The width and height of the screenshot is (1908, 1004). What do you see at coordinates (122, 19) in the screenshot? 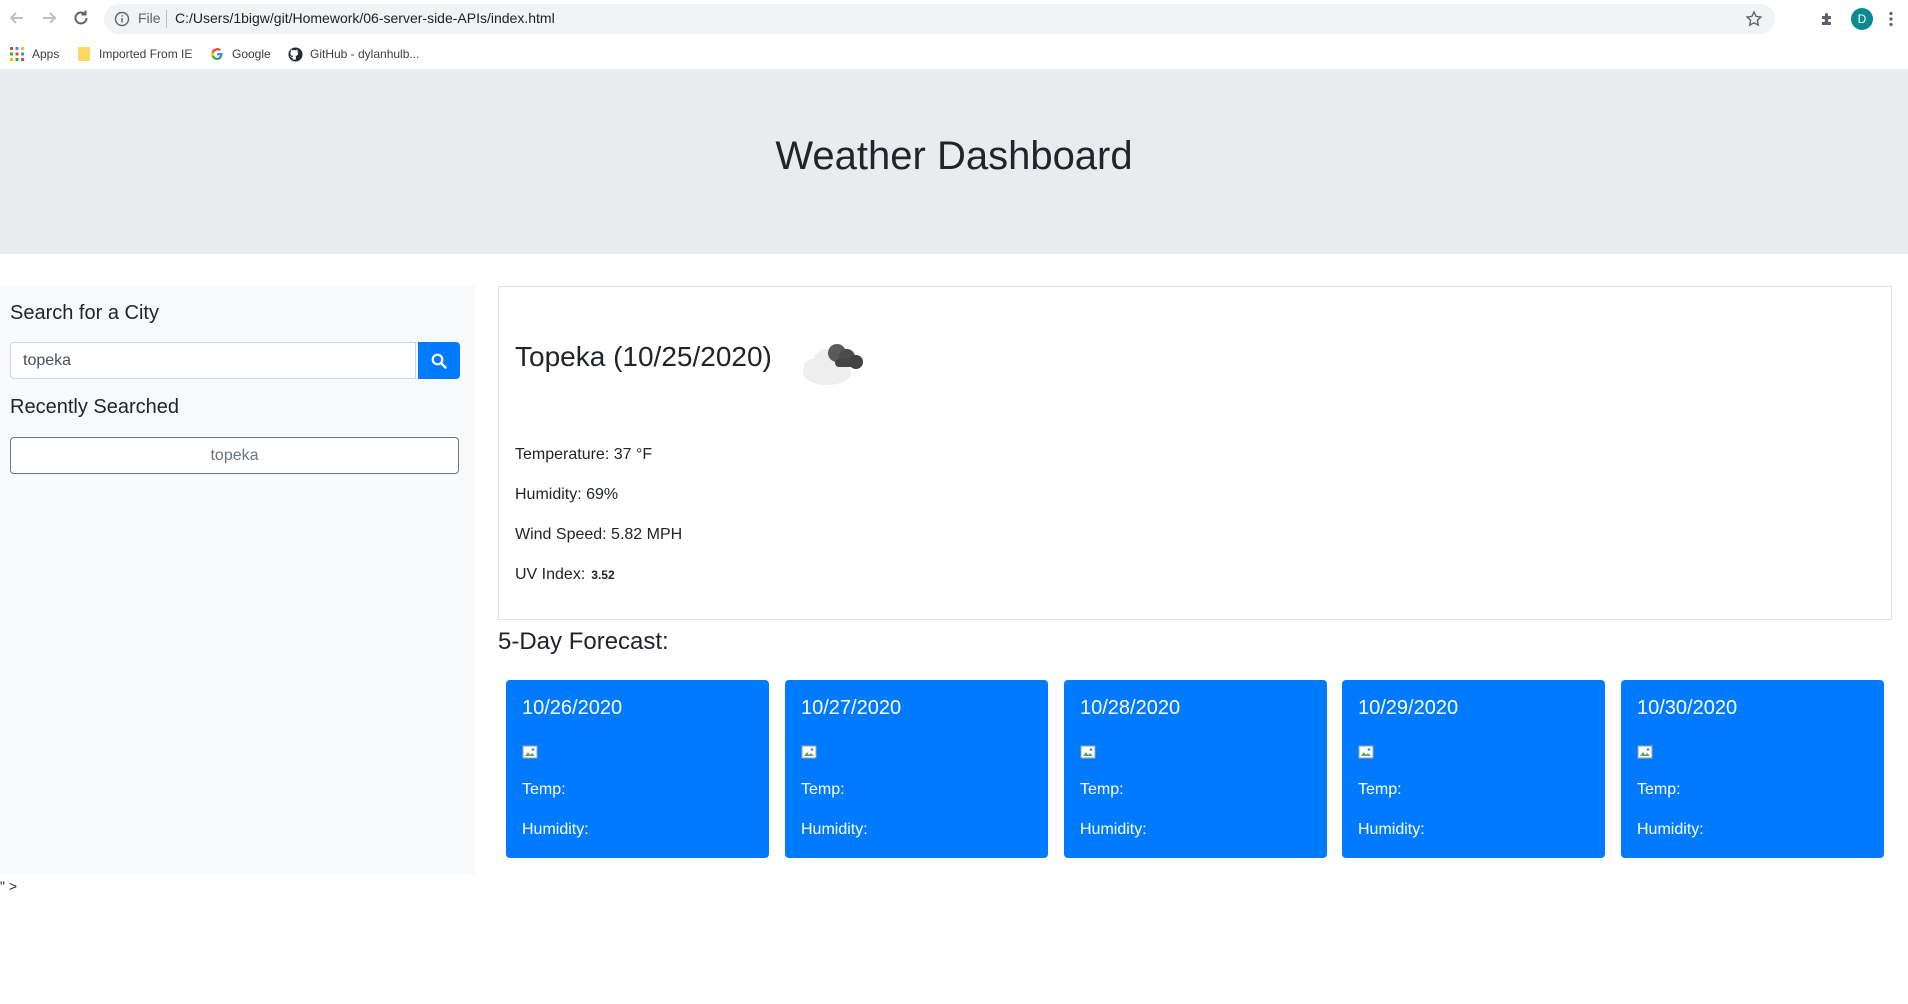
I see `info-icon` at bounding box center [122, 19].